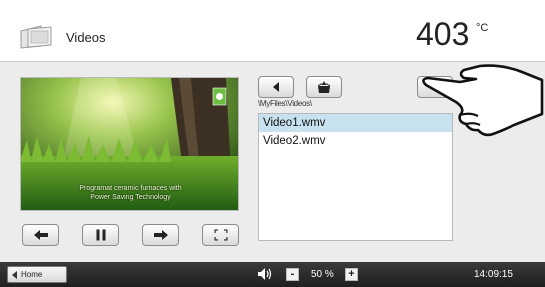 This screenshot has width=545, height=287. I want to click on video-caption-line: Programat ceramic furnaces with, so click(130, 188).